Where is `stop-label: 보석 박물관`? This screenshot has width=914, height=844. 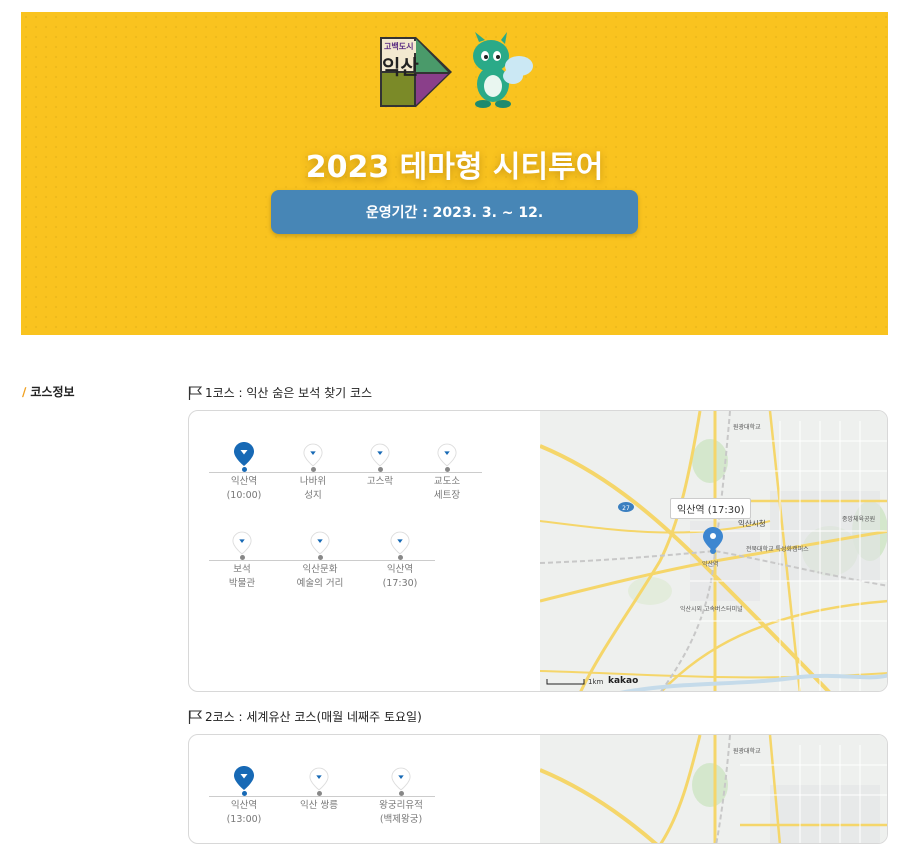
stop-label: 보석 박물관 is located at coordinates (242, 576).